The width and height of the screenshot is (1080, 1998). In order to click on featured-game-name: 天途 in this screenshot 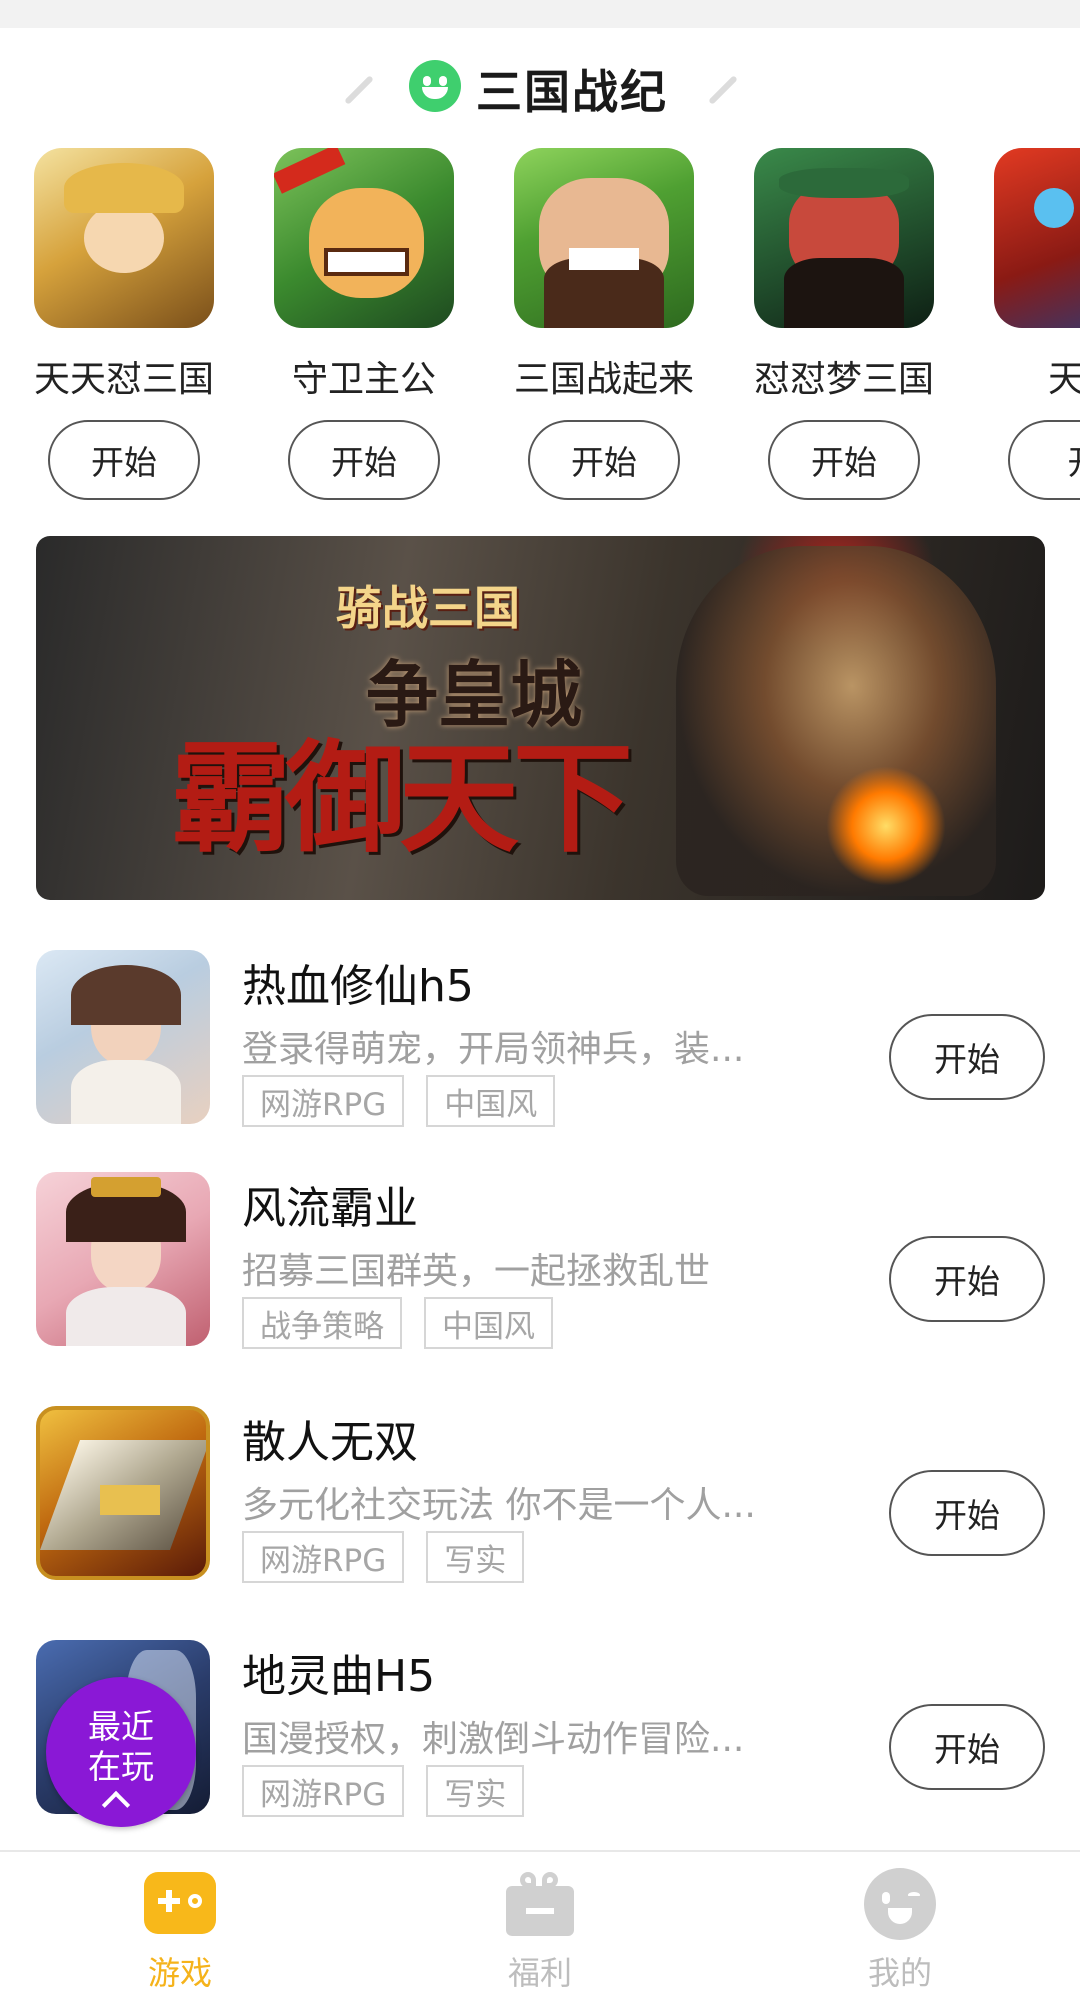, I will do `click(1063, 379)`.